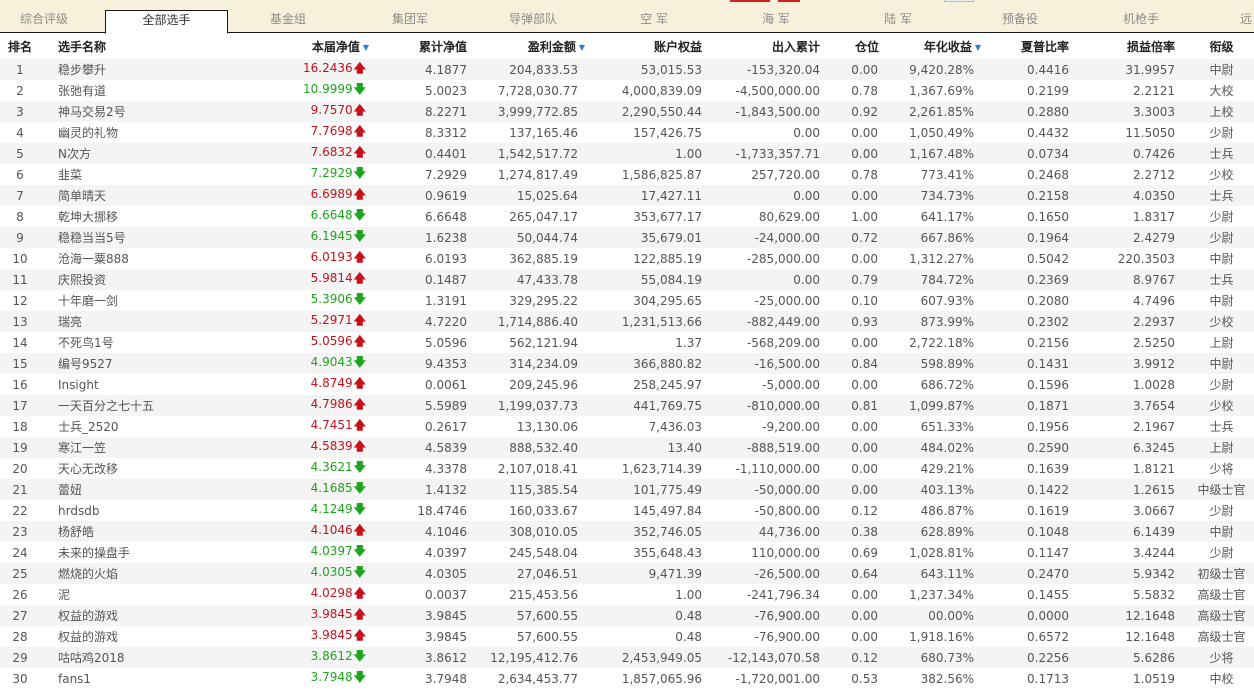  What do you see at coordinates (110, 594) in the screenshot?
I see `cell-player-name: 泥` at bounding box center [110, 594].